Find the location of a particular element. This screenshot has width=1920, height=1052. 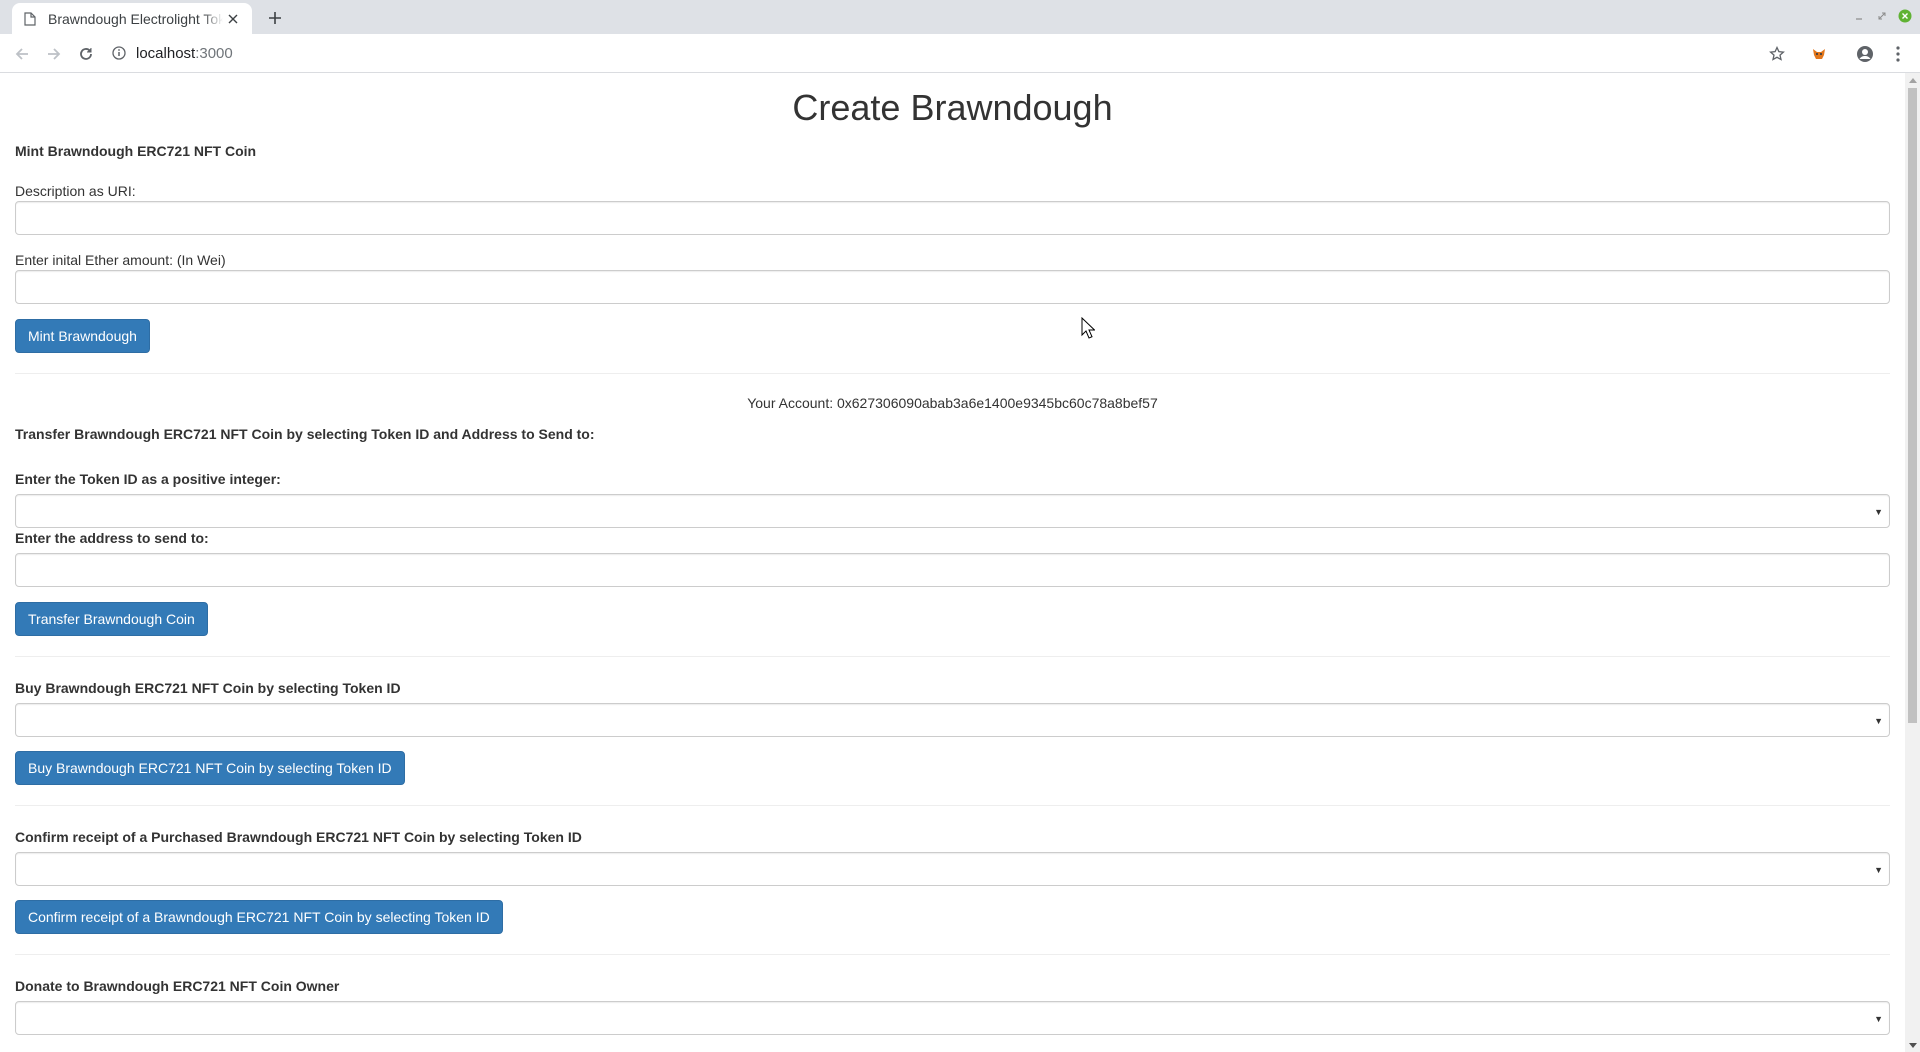

star-icon is located at coordinates (1777, 54).